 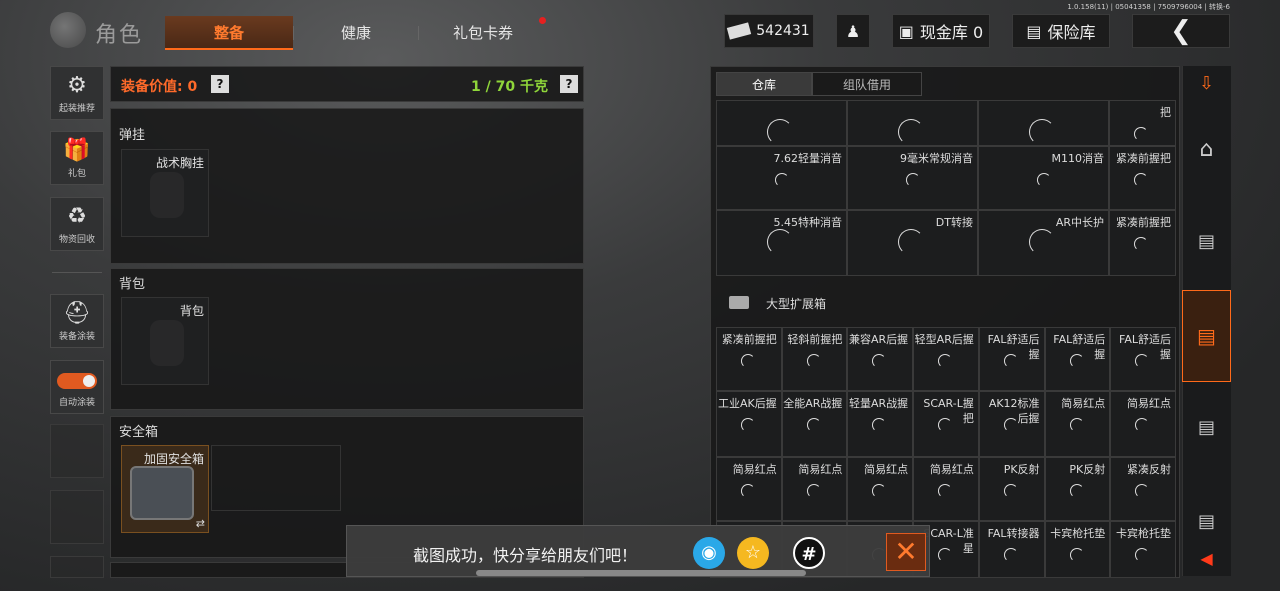 I want to click on tab-equip: 整备, so click(x=229, y=33).